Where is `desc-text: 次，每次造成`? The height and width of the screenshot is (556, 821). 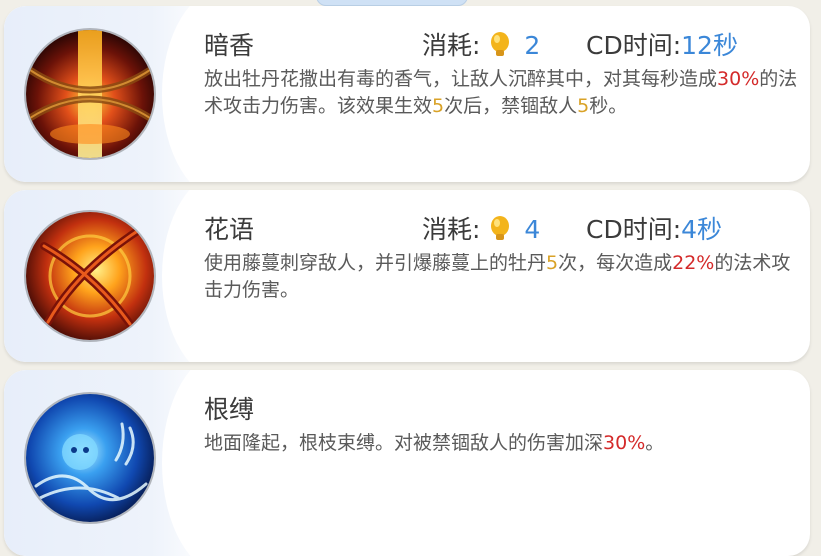 desc-text: 次，每次造成 is located at coordinates (615, 263).